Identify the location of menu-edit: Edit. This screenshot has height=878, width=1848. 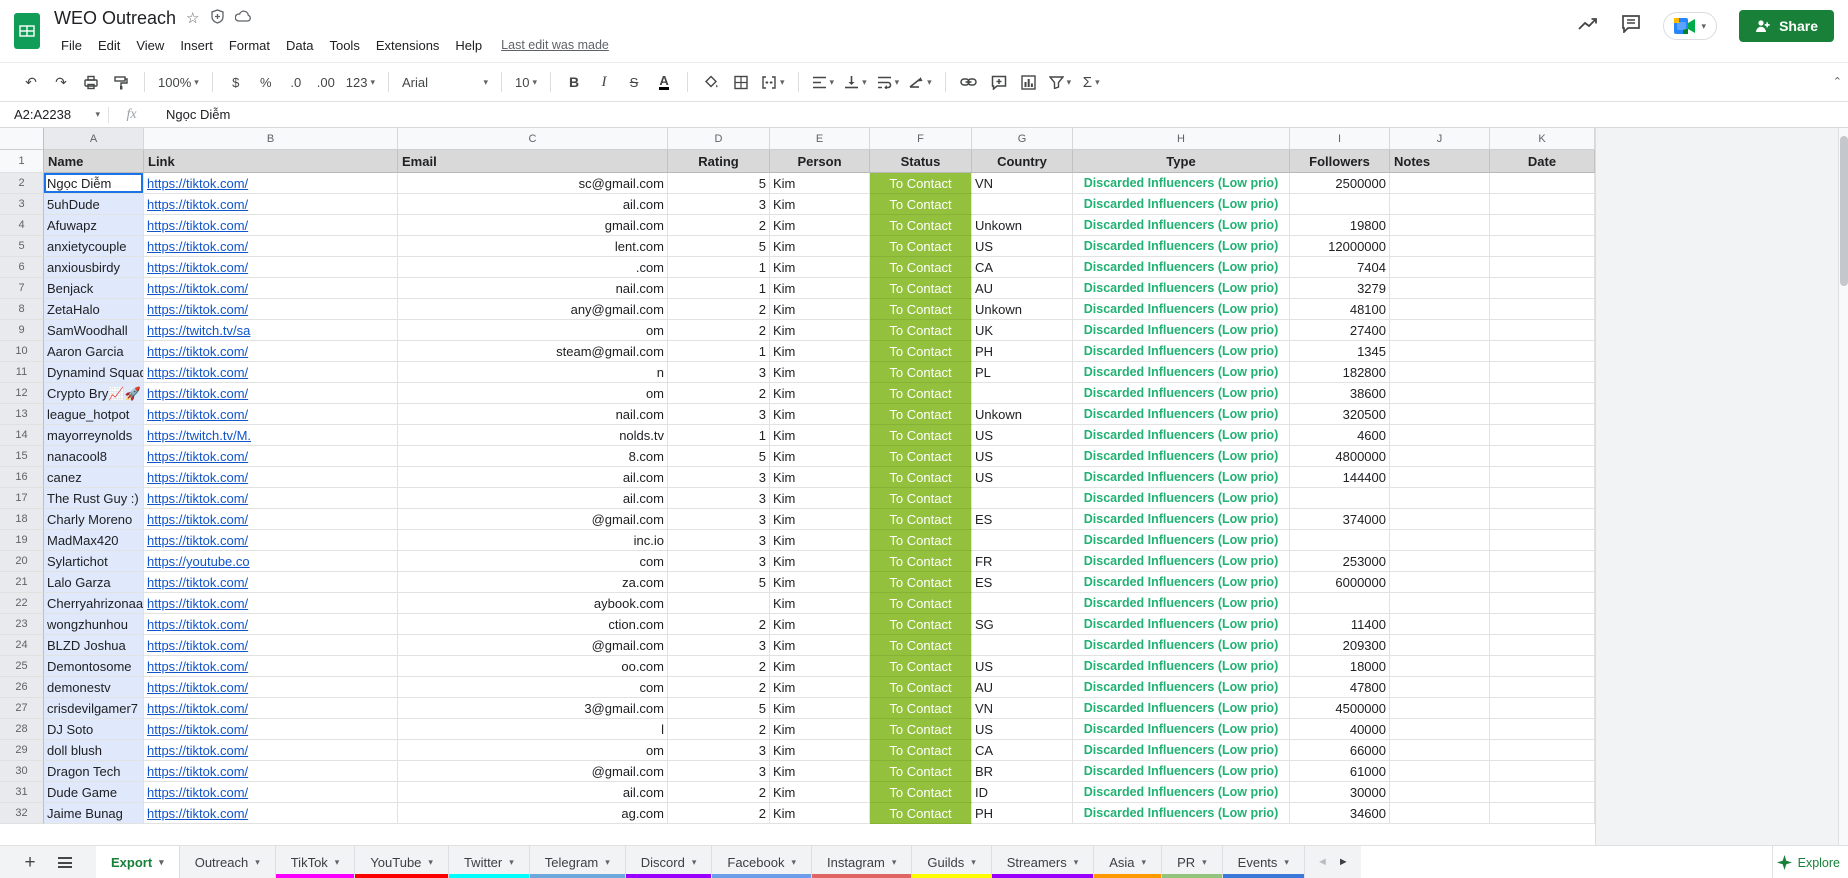
(109, 45).